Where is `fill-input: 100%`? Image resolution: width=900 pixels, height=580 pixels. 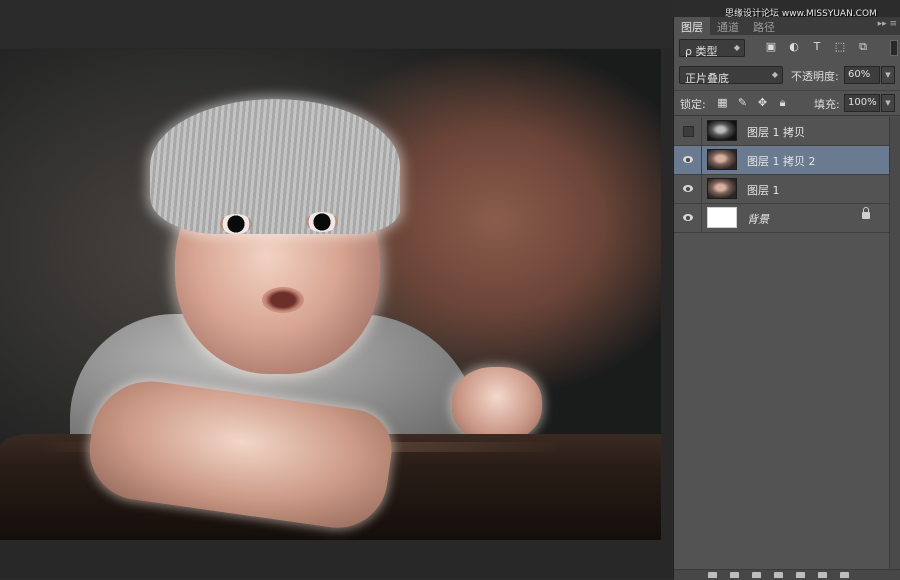 fill-input: 100% is located at coordinates (862, 103).